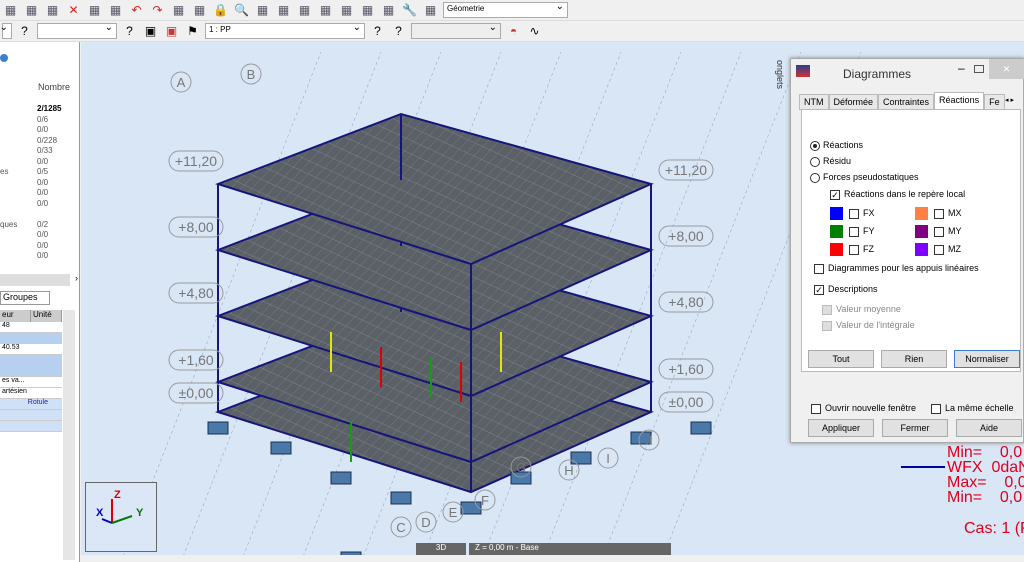 The width and height of the screenshot is (1024, 562). Describe the element at coordinates (39, 279) in the screenshot. I see `horizontal-scrollbar: ›` at that location.